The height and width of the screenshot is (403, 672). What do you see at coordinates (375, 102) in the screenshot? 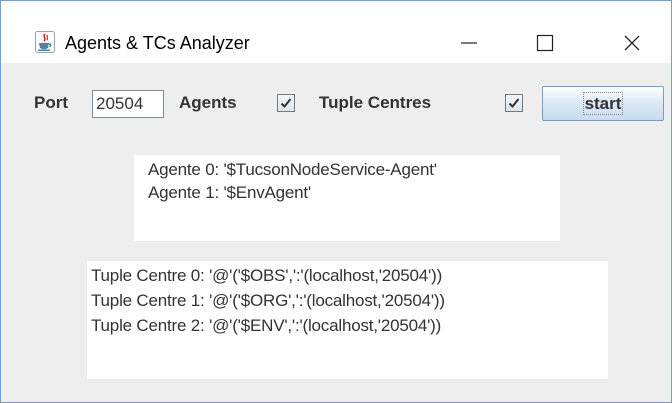
I see `tuple-centres-label: Tuple Centres` at bounding box center [375, 102].